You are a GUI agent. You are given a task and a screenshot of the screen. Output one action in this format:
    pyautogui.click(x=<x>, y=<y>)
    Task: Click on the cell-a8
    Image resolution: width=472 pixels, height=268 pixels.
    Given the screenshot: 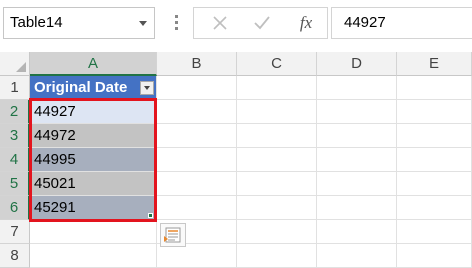 What is the action you would take?
    pyautogui.click(x=93, y=256)
    